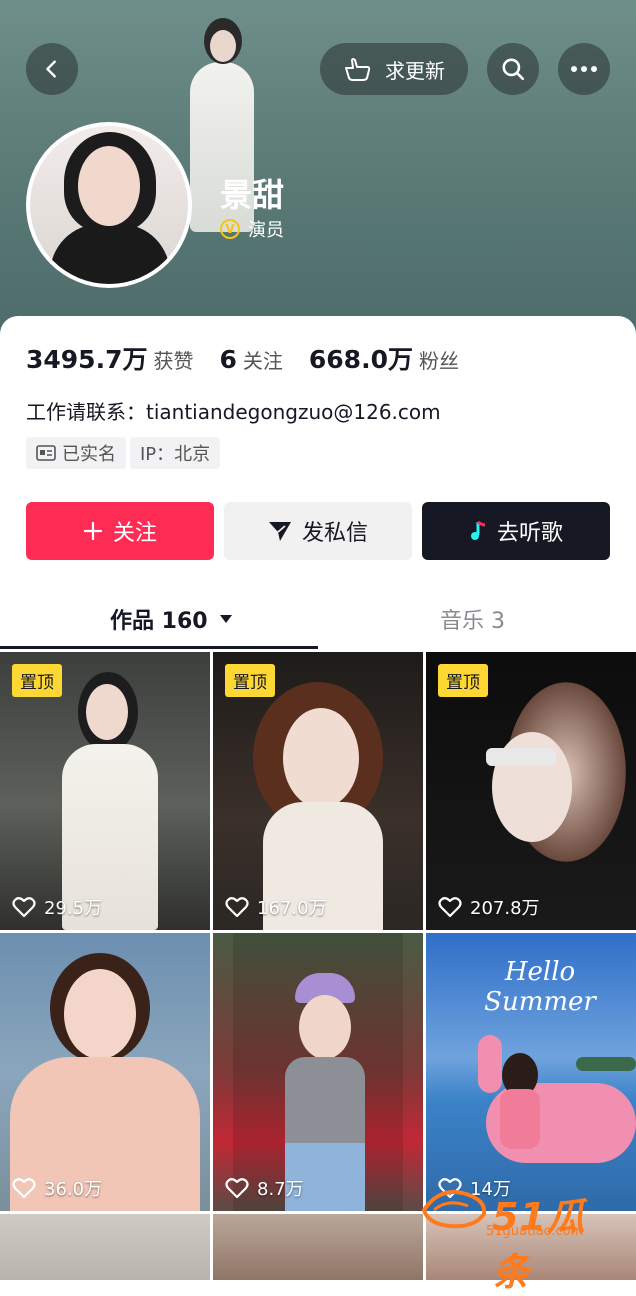 The image size is (636, 1296). Describe the element at coordinates (529, 533) in the screenshot. I see `listen-music-label: 去听歌` at that location.